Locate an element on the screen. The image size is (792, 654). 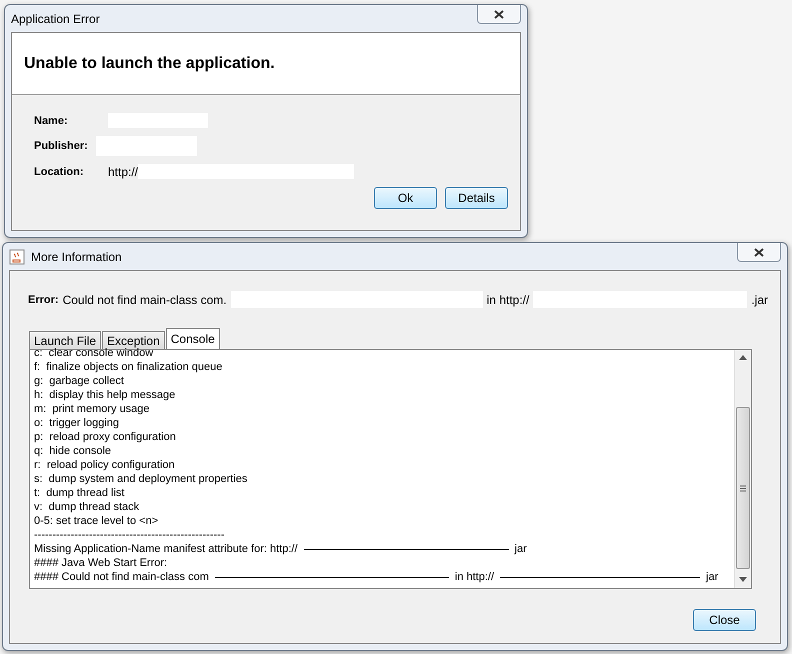
console-line: g: garbage collect is located at coordinates (79, 381).